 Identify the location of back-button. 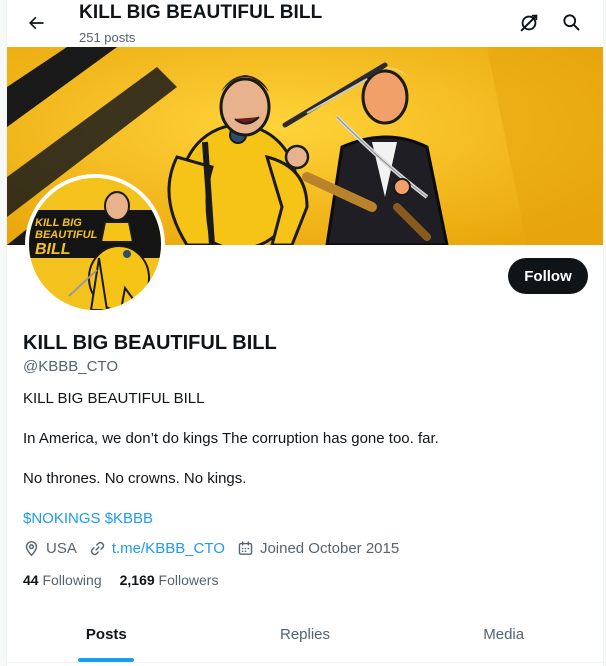
(36, 23).